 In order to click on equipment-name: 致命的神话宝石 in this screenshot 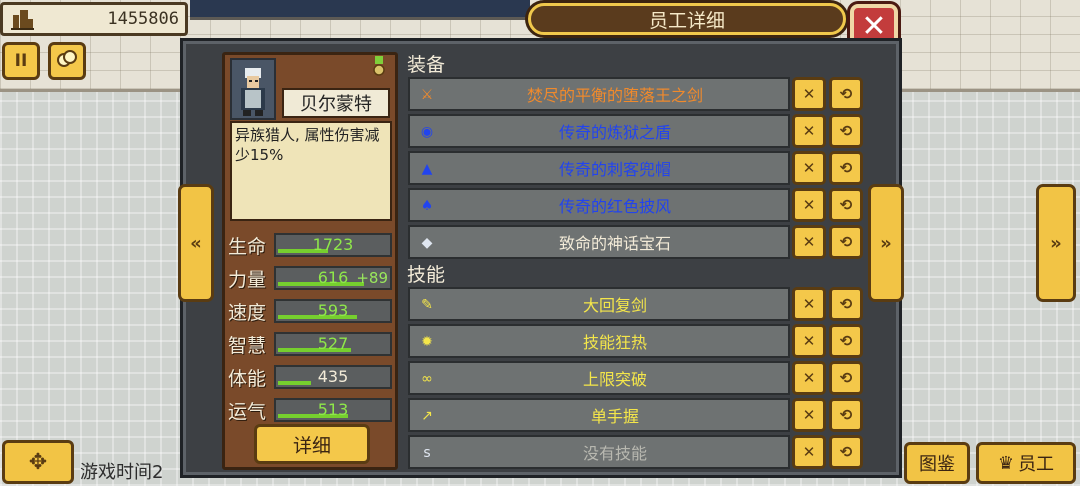, I will do `click(614, 243)`.